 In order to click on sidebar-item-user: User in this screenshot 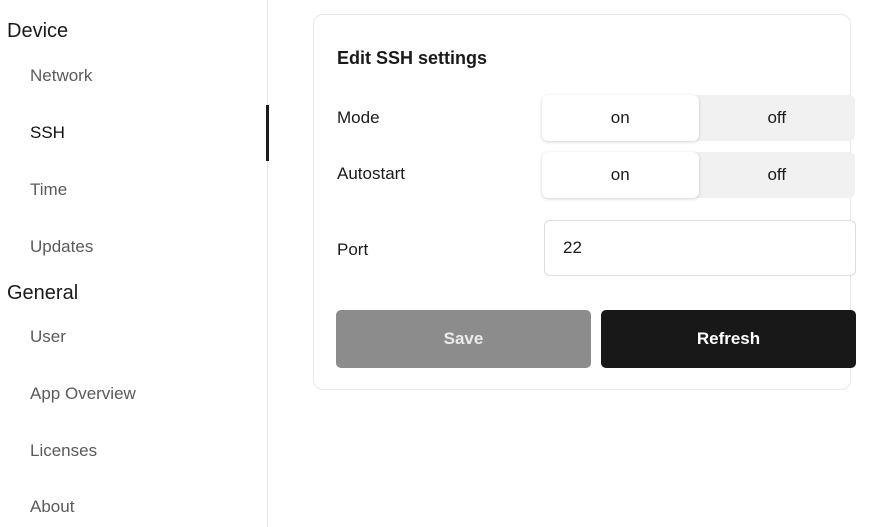, I will do `click(134, 337)`.